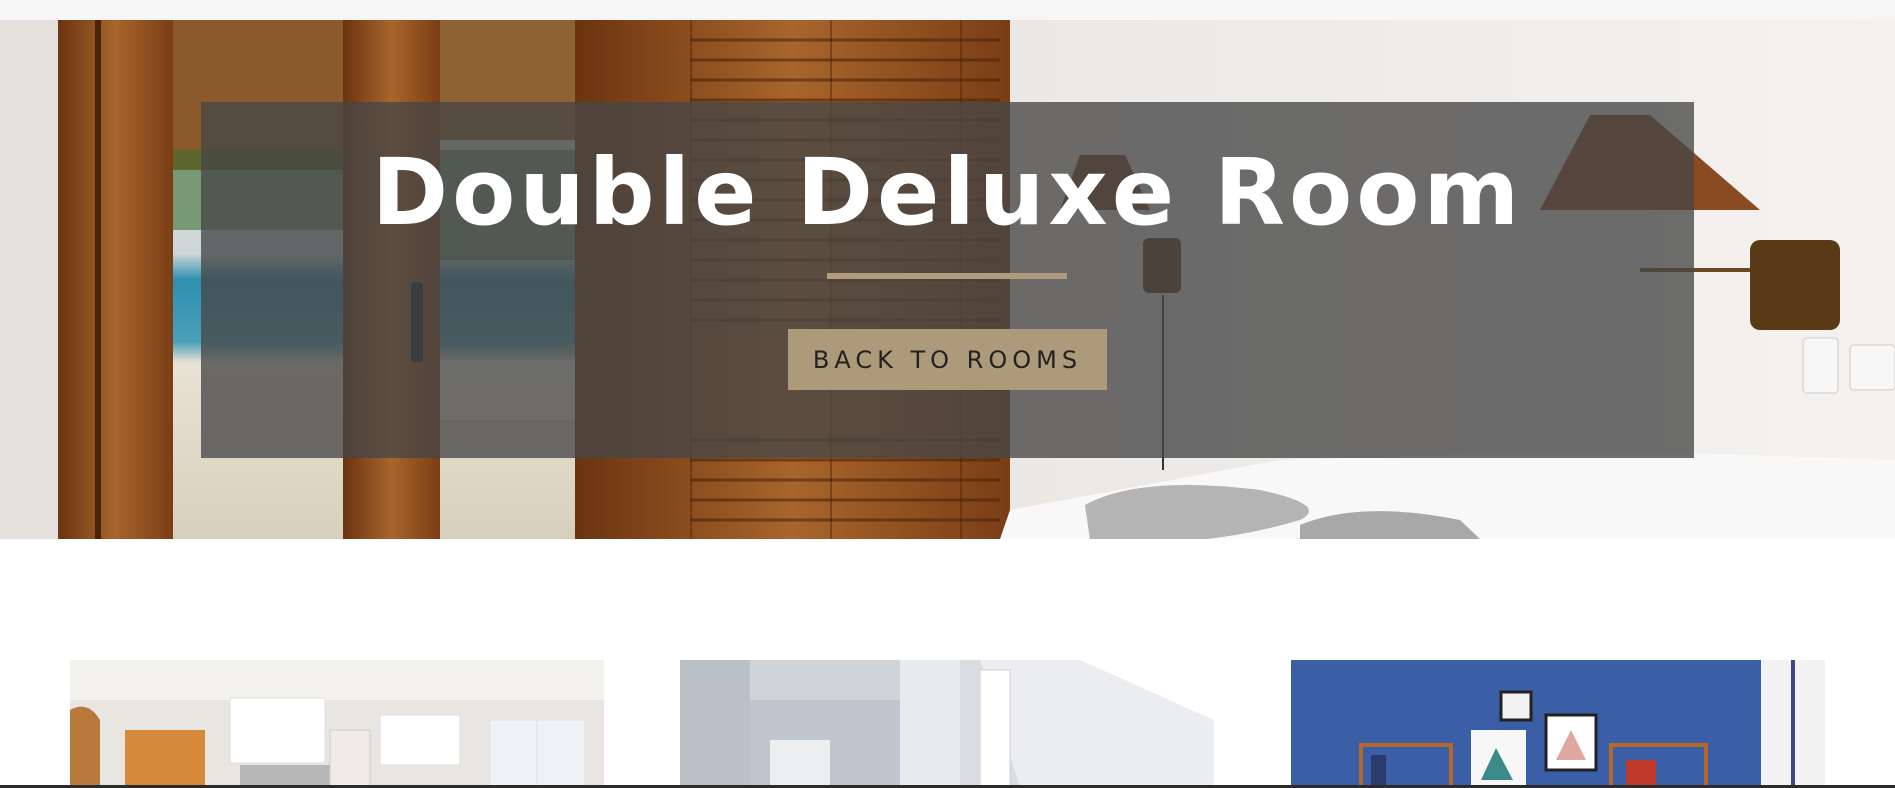  I want to click on kitchen-photo, so click(337, 724).